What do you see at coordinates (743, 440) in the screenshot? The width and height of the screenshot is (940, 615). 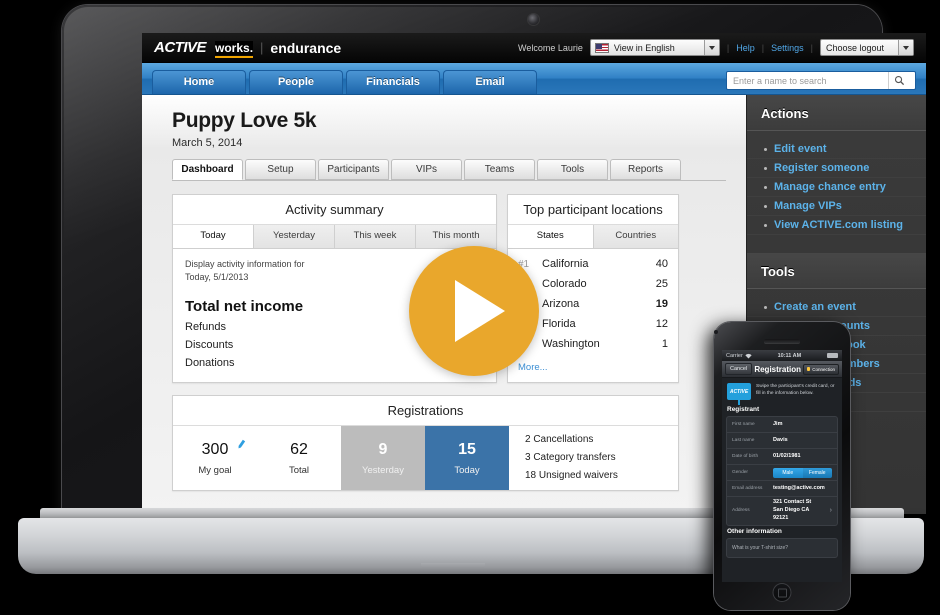 I see `phone-last-name-label: Last name` at bounding box center [743, 440].